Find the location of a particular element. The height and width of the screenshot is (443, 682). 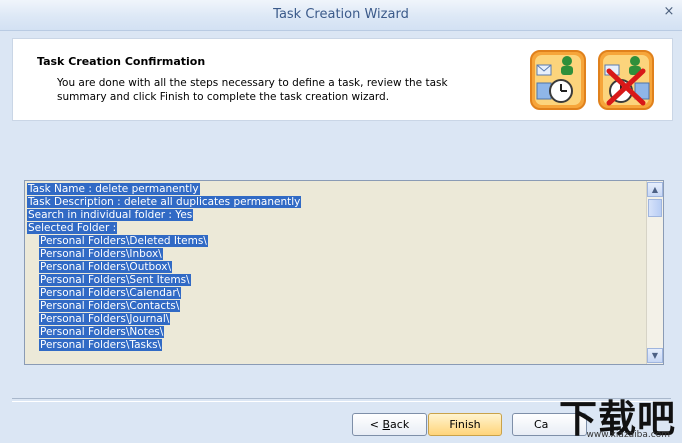

list-item: Task Name : delete permanently is located at coordinates (164, 189).